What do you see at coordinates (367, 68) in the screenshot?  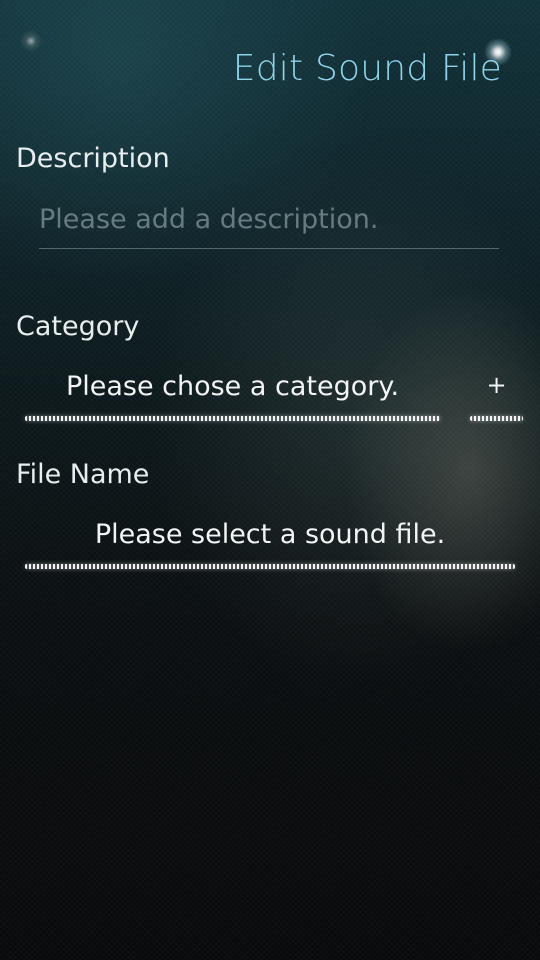 I see `page-title: Edit Sound File` at bounding box center [367, 68].